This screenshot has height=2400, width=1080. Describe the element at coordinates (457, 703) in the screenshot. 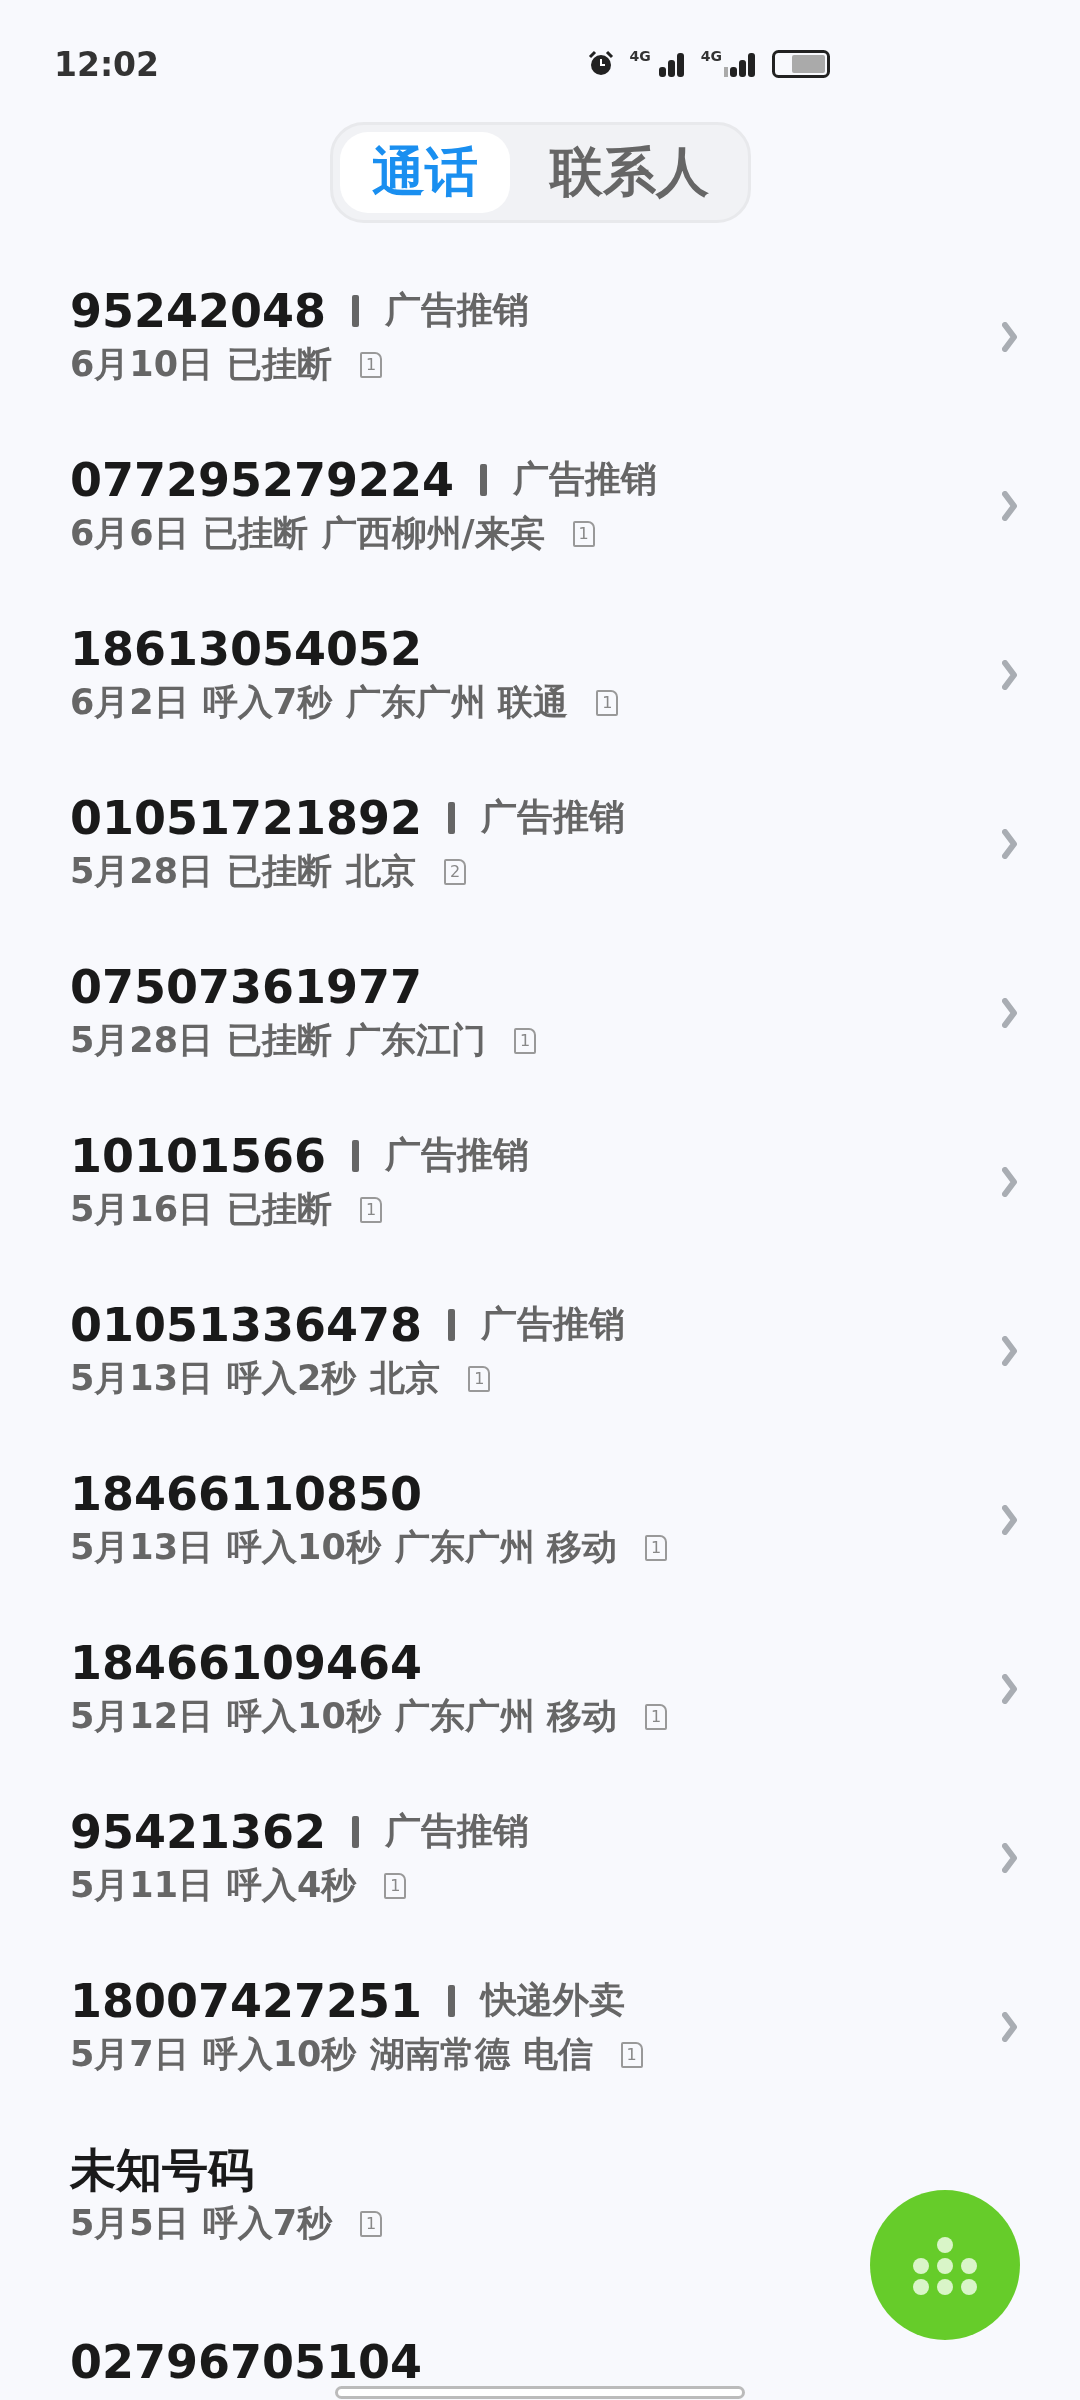

I see `call-location: 广东广州 联通` at that location.